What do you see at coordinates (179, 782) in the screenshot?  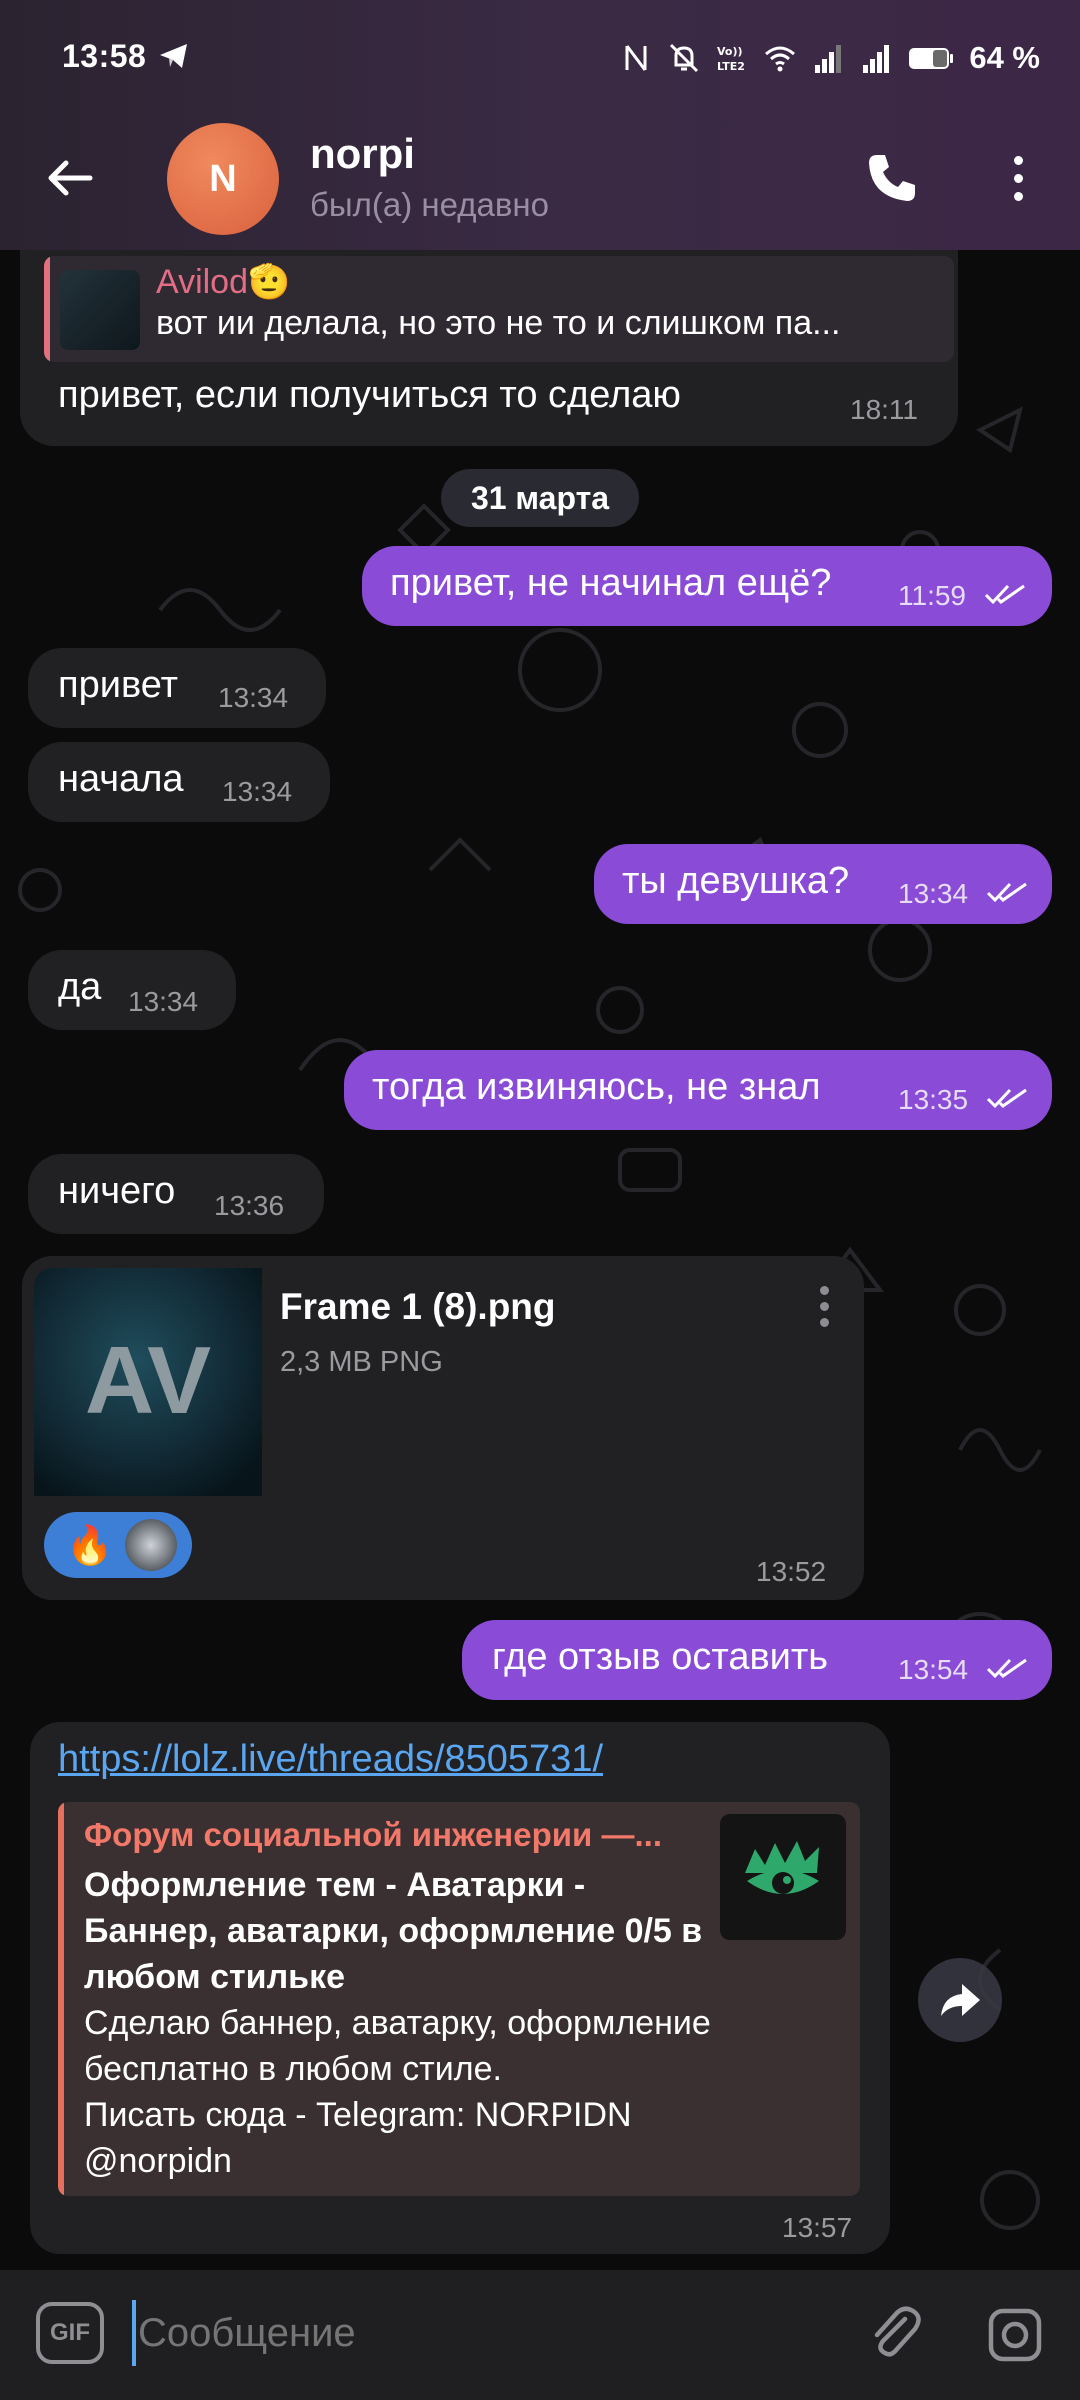 I see `message-bubble-incoming: начала 13:34` at bounding box center [179, 782].